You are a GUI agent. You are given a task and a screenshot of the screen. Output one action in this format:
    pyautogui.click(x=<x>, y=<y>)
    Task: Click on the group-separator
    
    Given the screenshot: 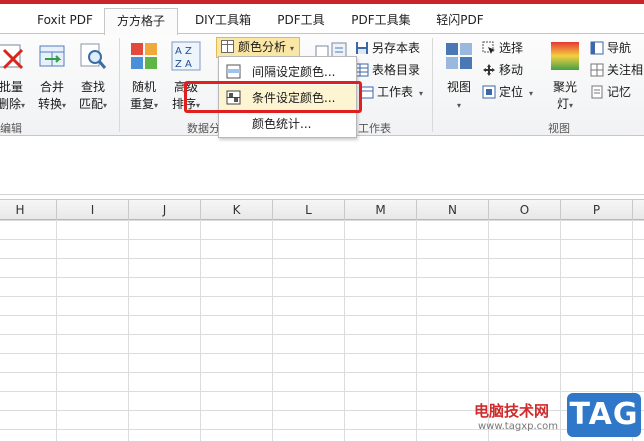 What is the action you would take?
    pyautogui.click(x=432, y=85)
    